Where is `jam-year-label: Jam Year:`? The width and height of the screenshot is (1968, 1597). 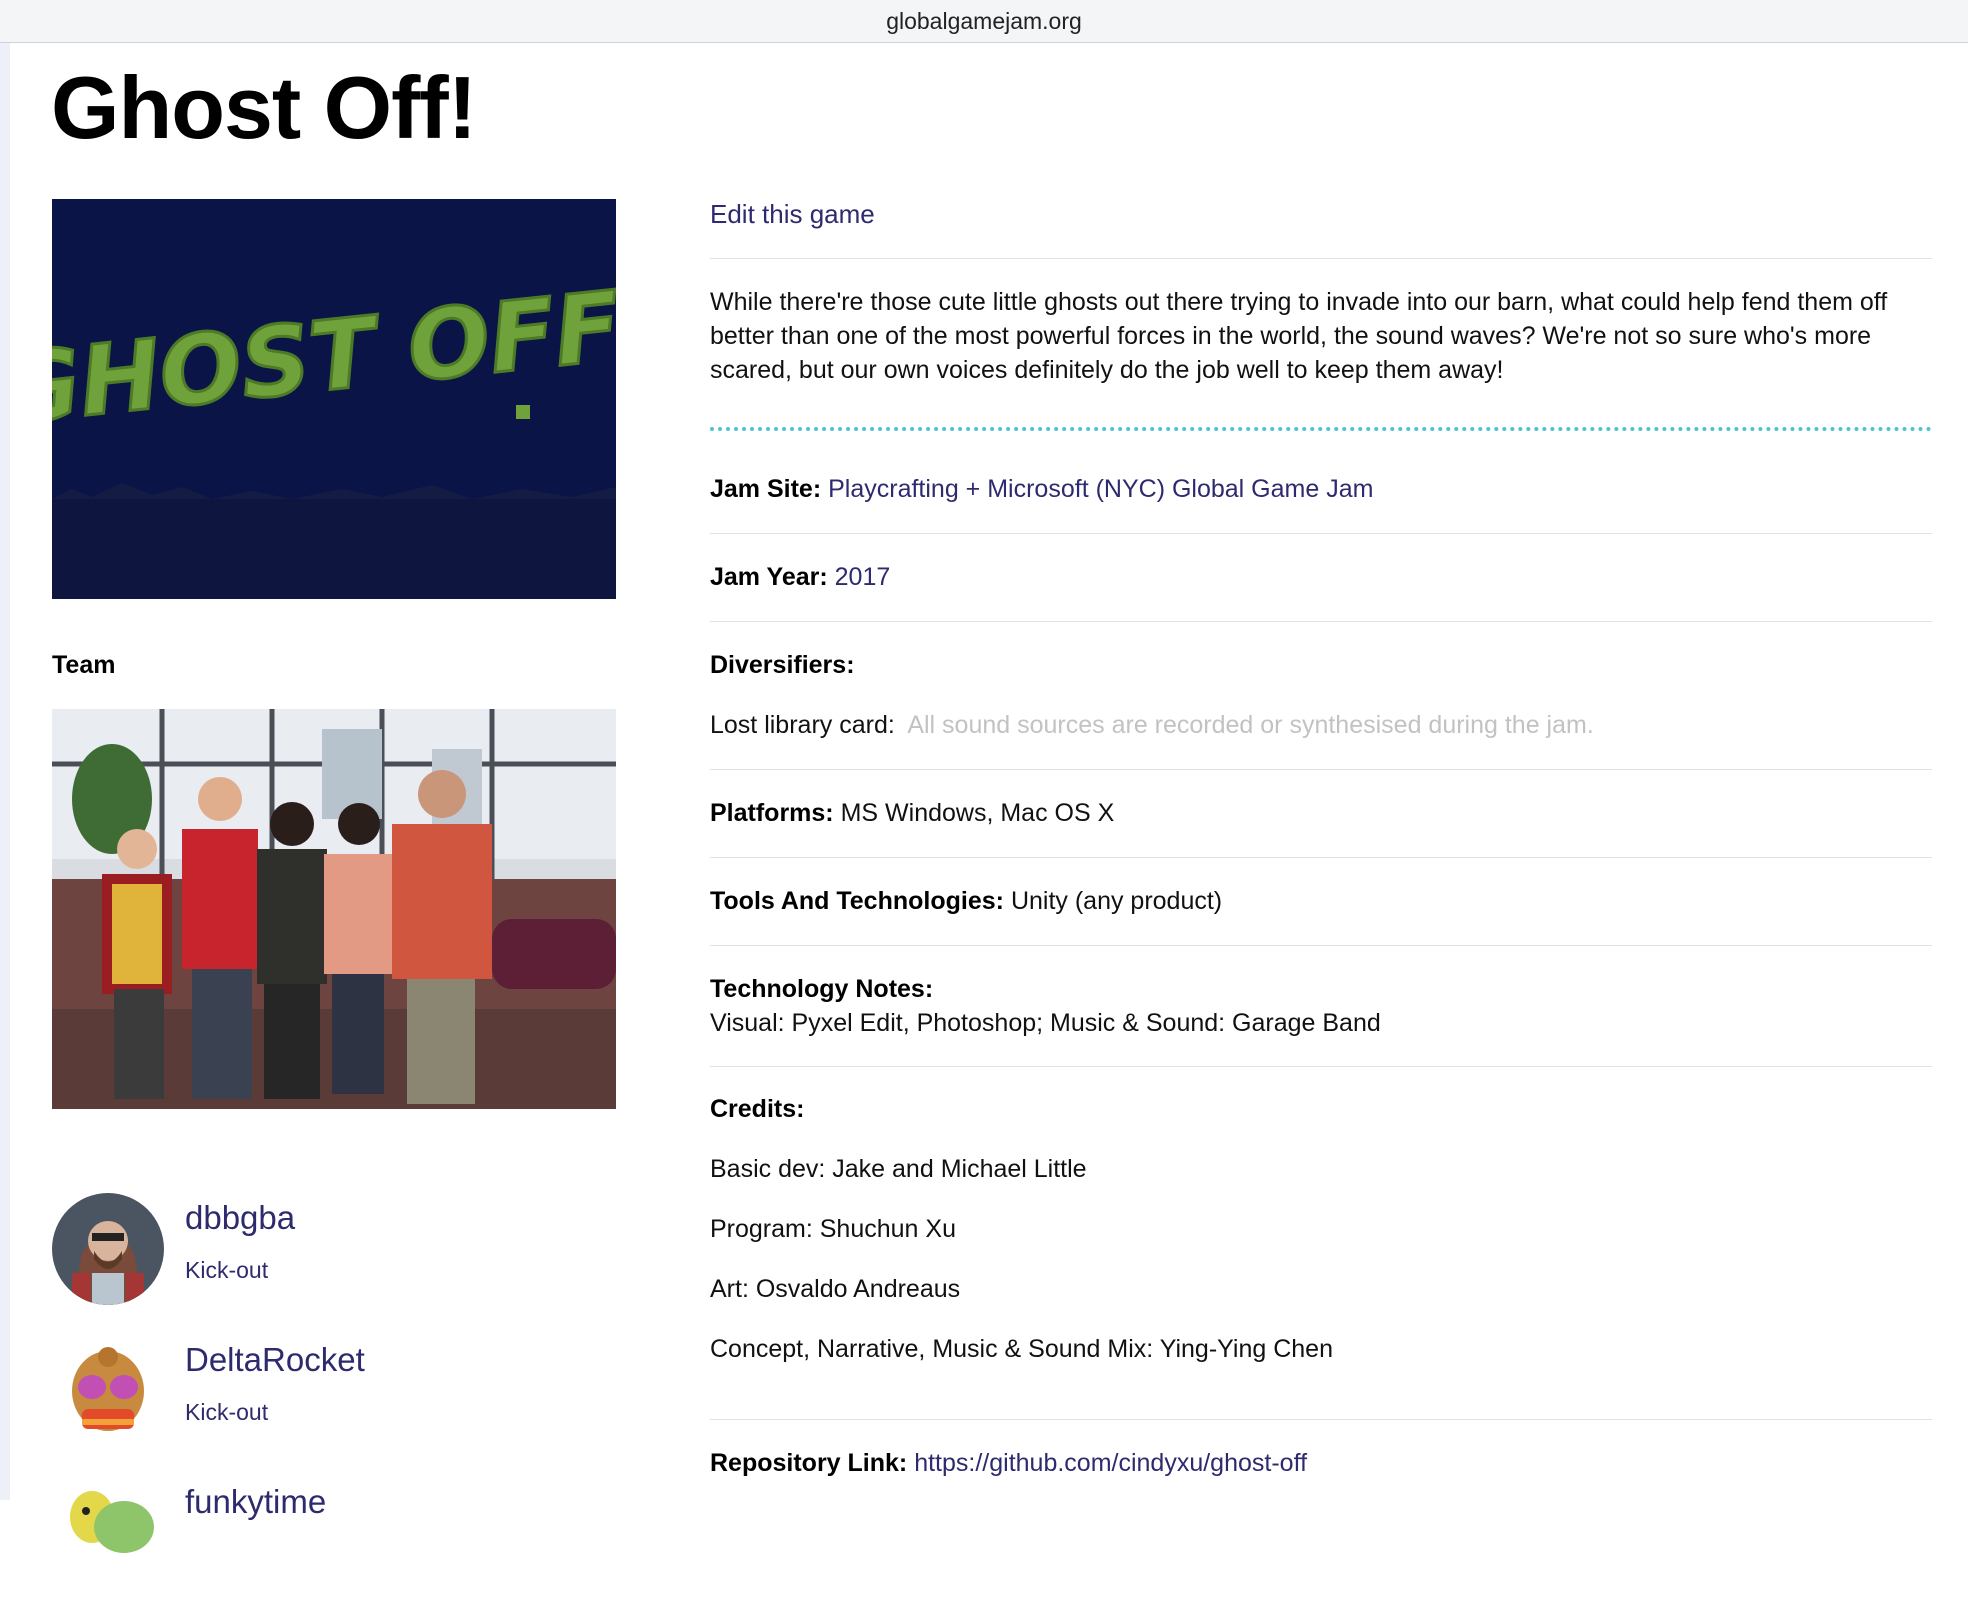 jam-year-label: Jam Year: is located at coordinates (769, 577).